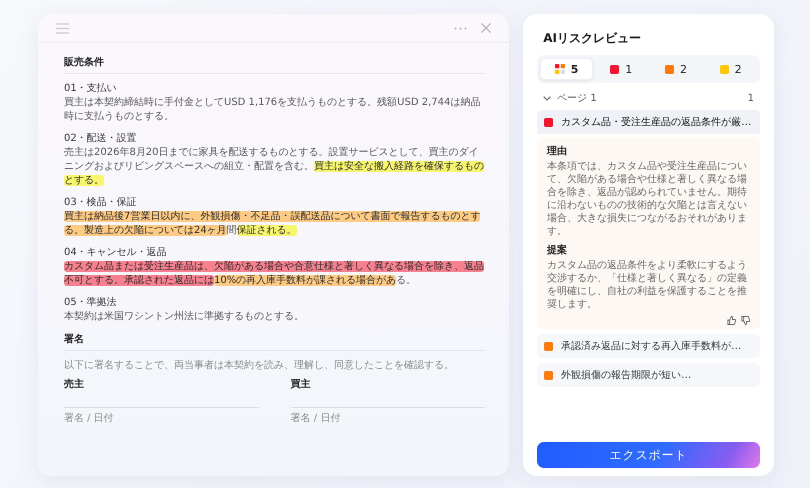 Image resolution: width=810 pixels, height=488 pixels. I want to click on clause-text: 買主は本契約締結時に手付金としてUSD 1,176を支払うものとする。残額USD 2,744は納品時に支払うものとする。, so click(273, 110).